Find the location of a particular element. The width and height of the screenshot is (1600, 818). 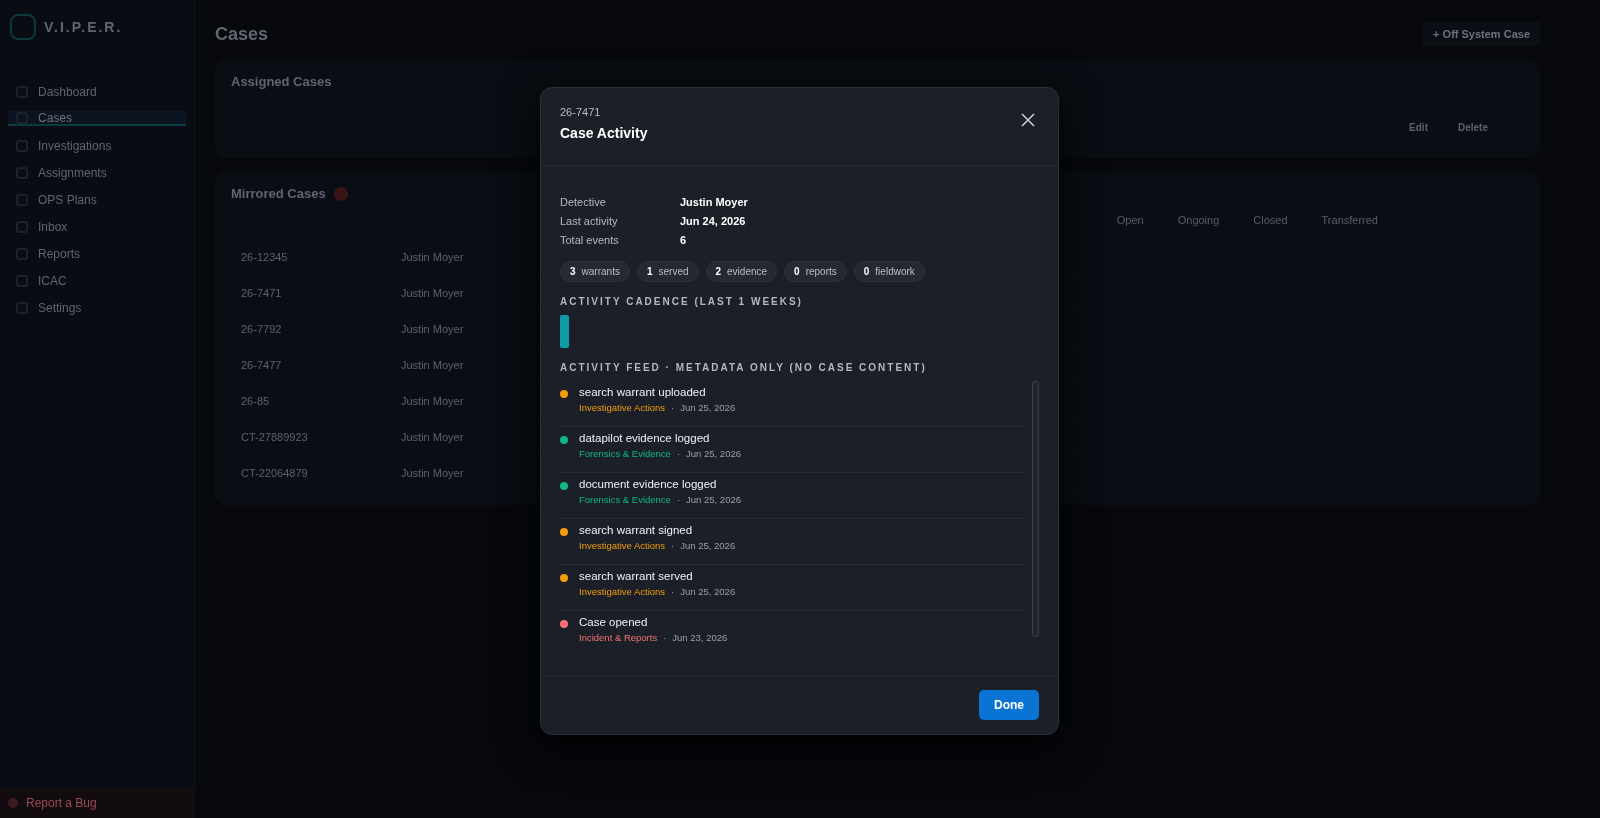

section-title: Mirrored Cases is located at coordinates (278, 193).